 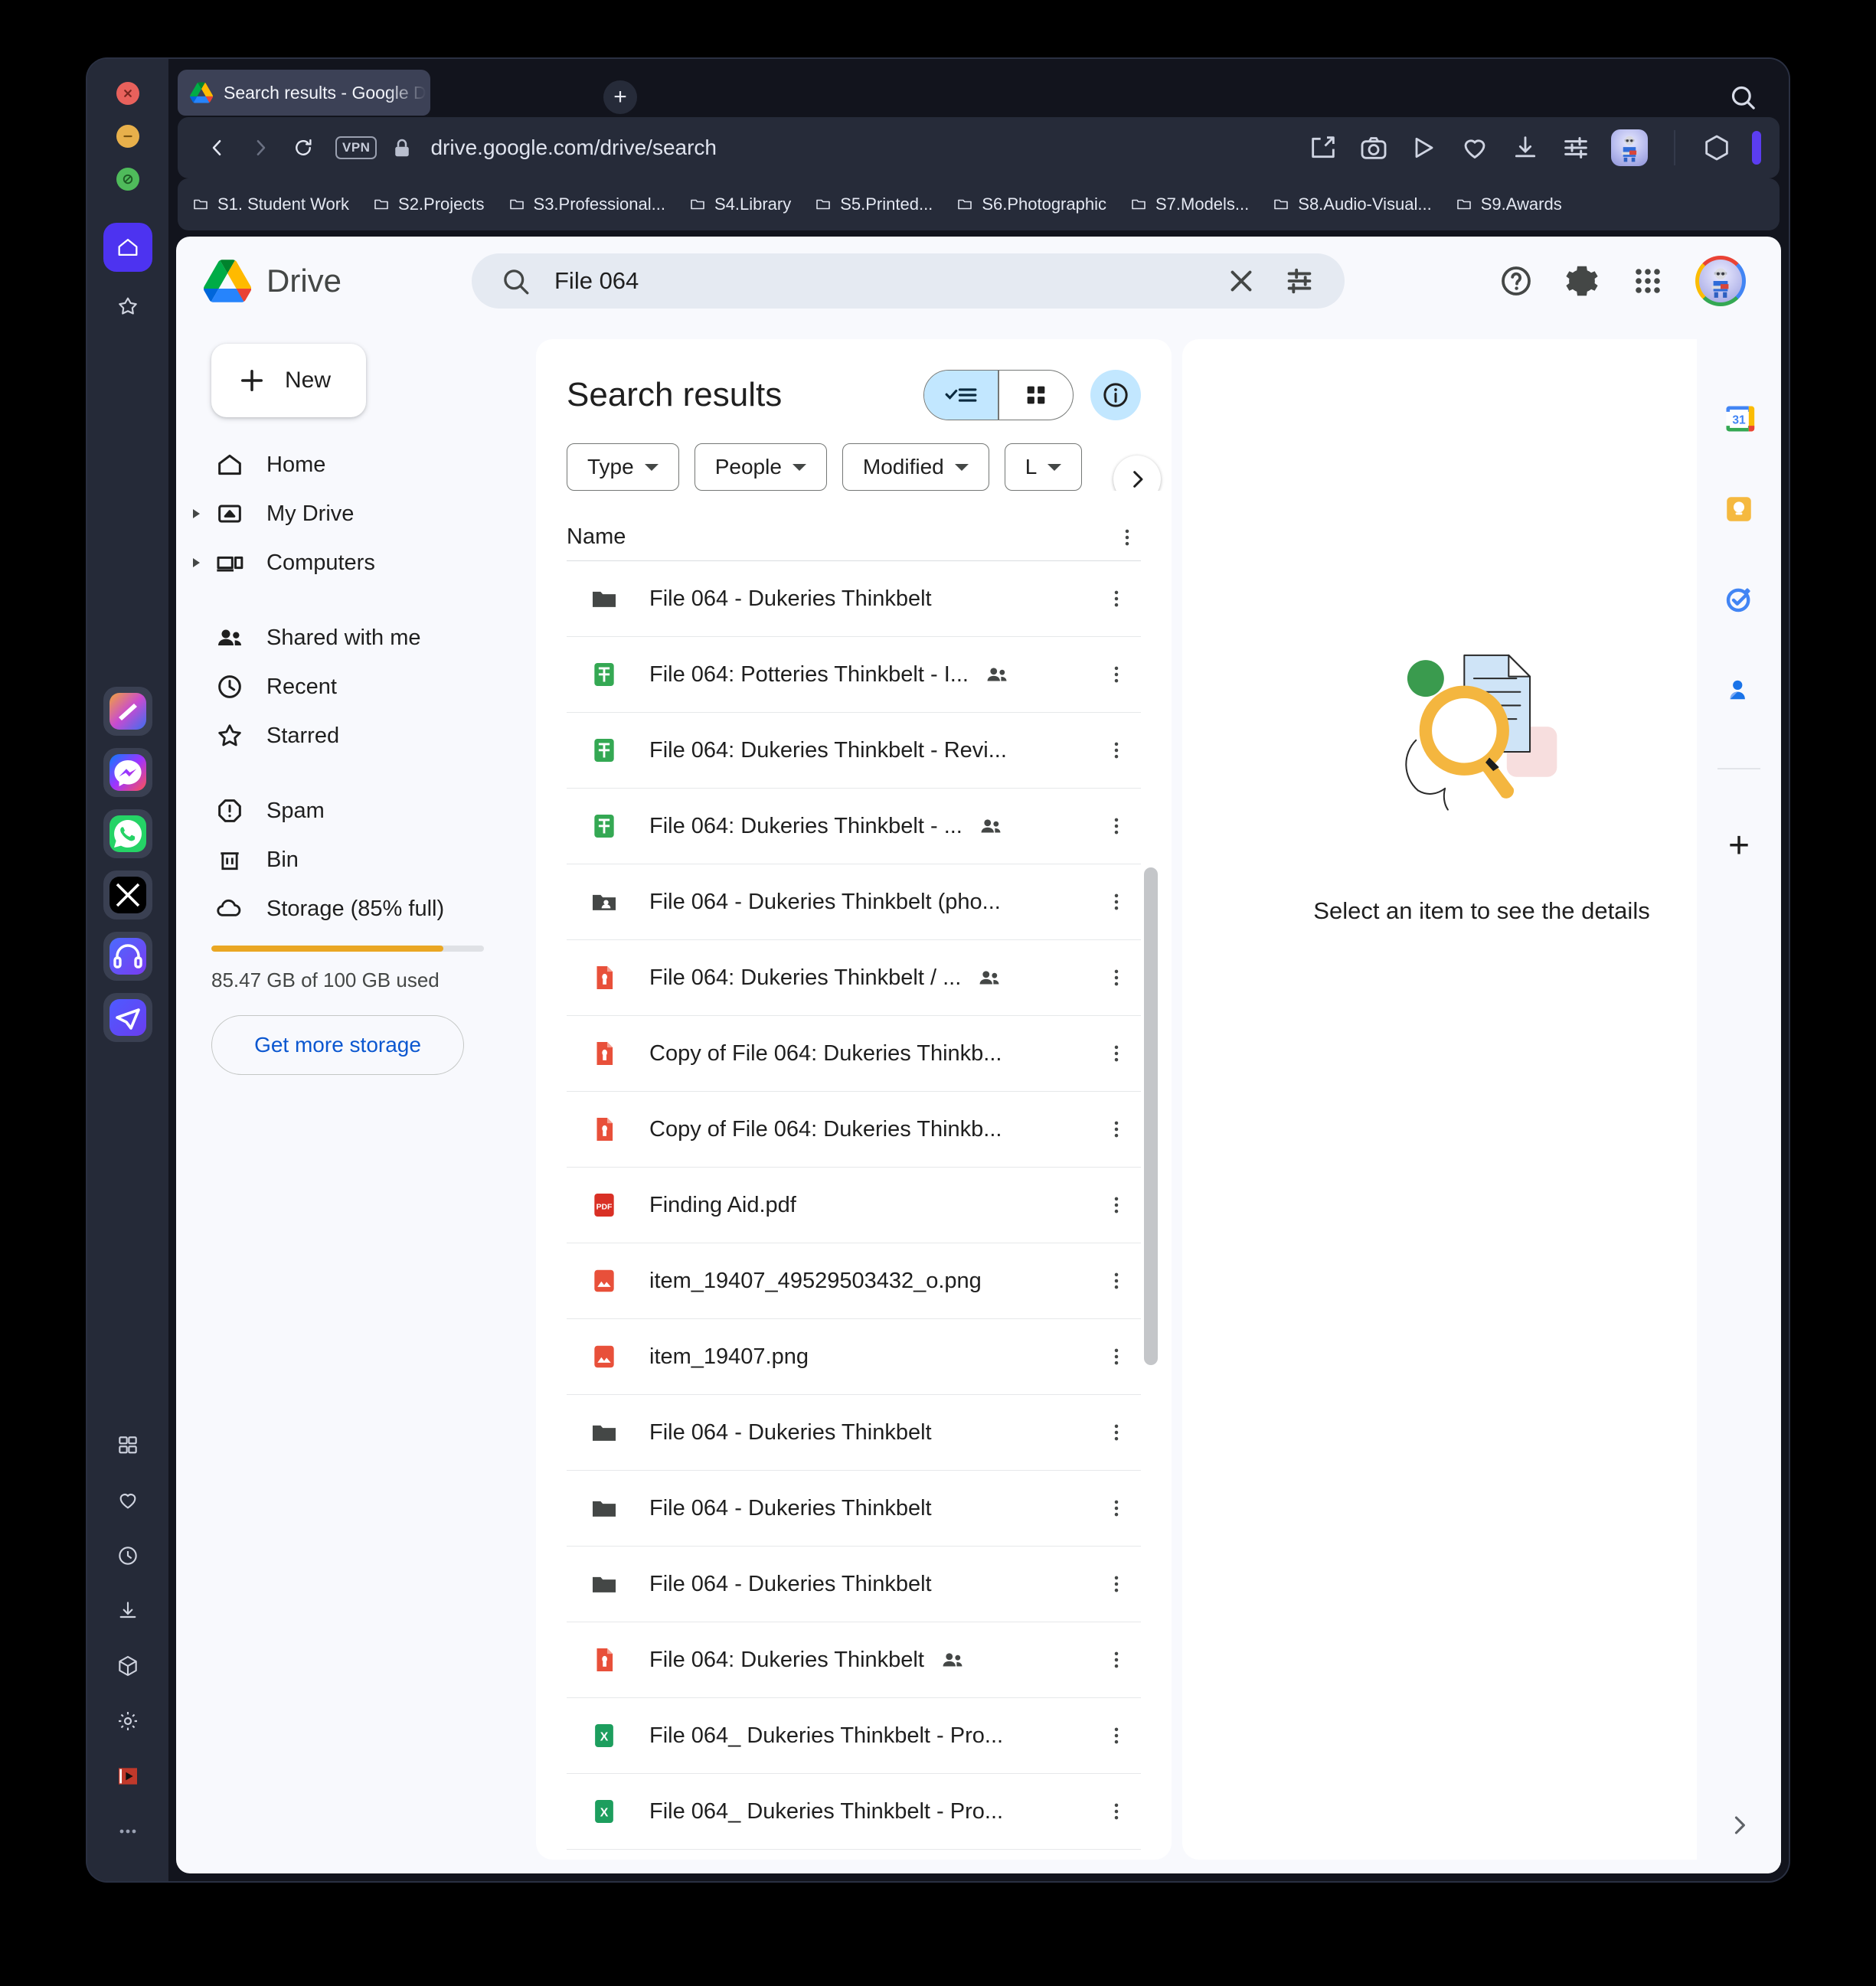 I want to click on camera-icon, so click(x=1374, y=147).